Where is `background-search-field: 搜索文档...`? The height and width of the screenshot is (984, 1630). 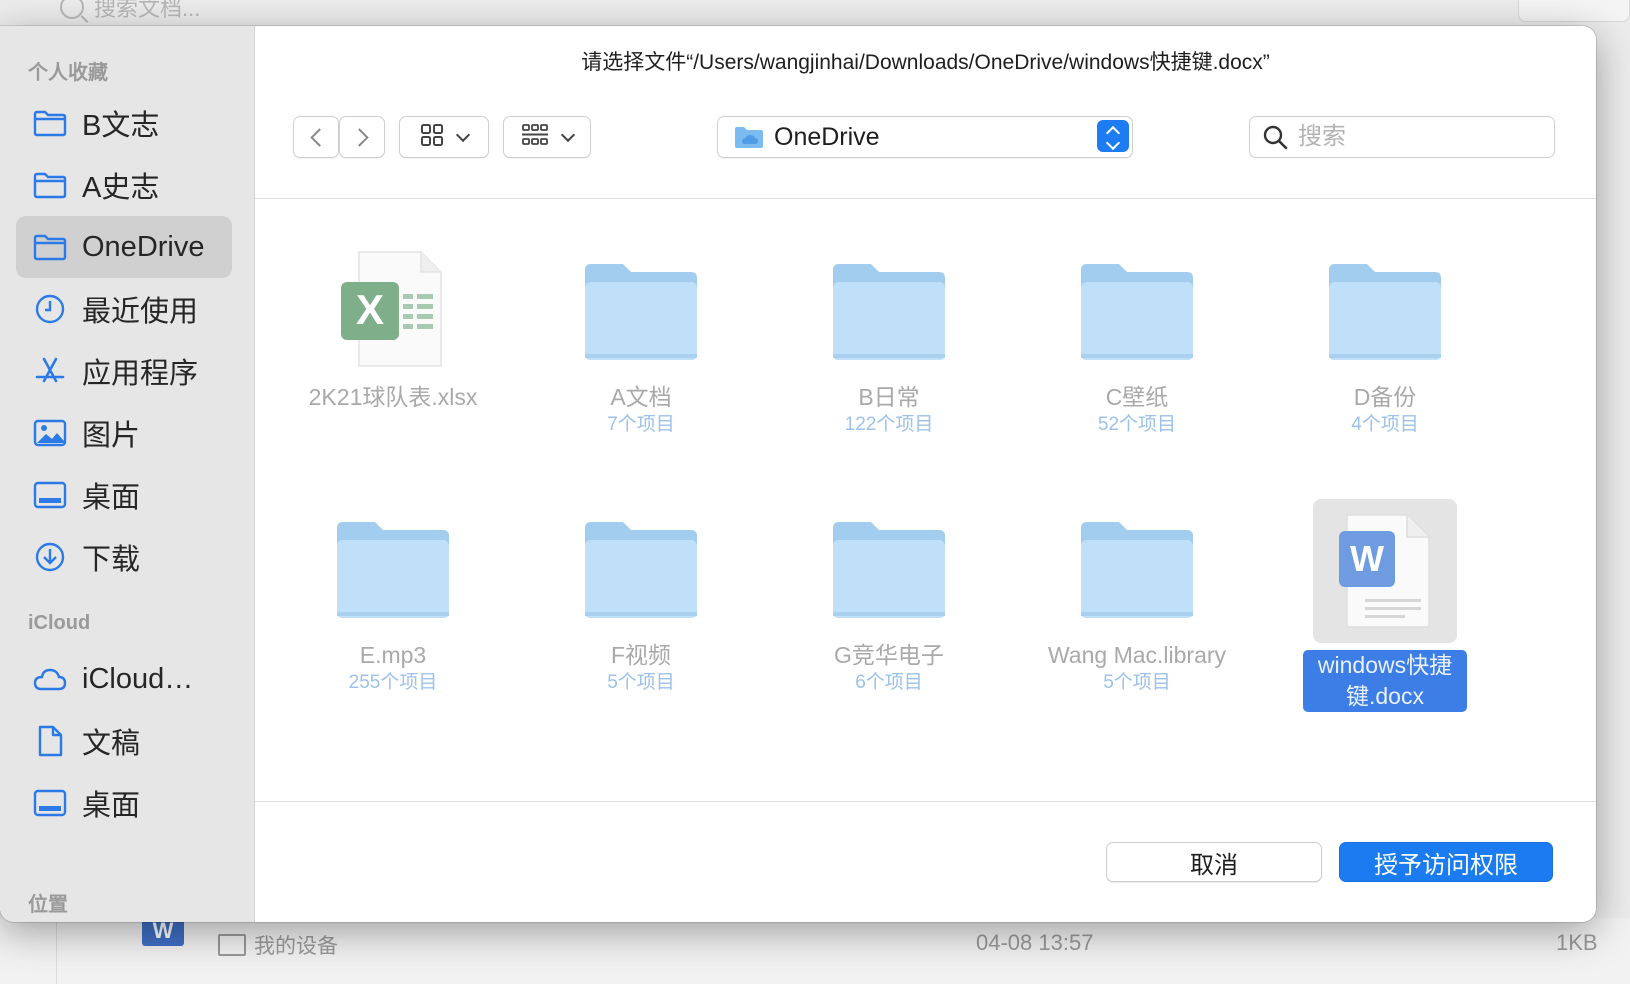
background-search-field: 搜索文档... is located at coordinates (780, 10).